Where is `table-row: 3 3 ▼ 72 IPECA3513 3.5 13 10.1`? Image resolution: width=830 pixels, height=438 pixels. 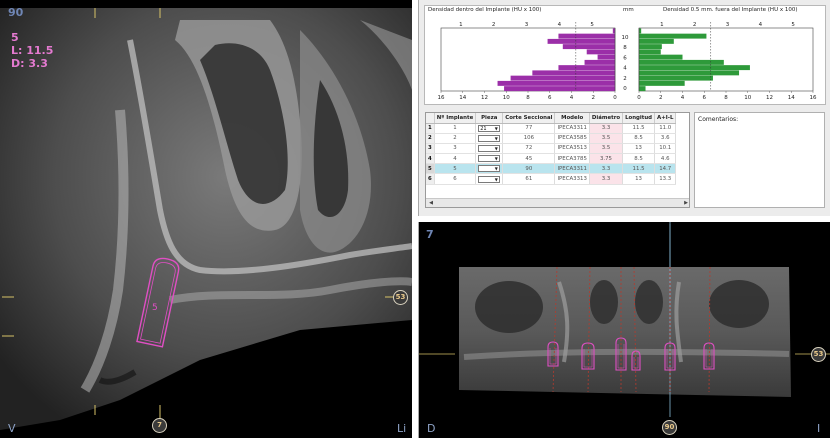
table-row: 3 3 ▼ 72 IPECA3513 3.5 13 10.1 is located at coordinates (551, 149).